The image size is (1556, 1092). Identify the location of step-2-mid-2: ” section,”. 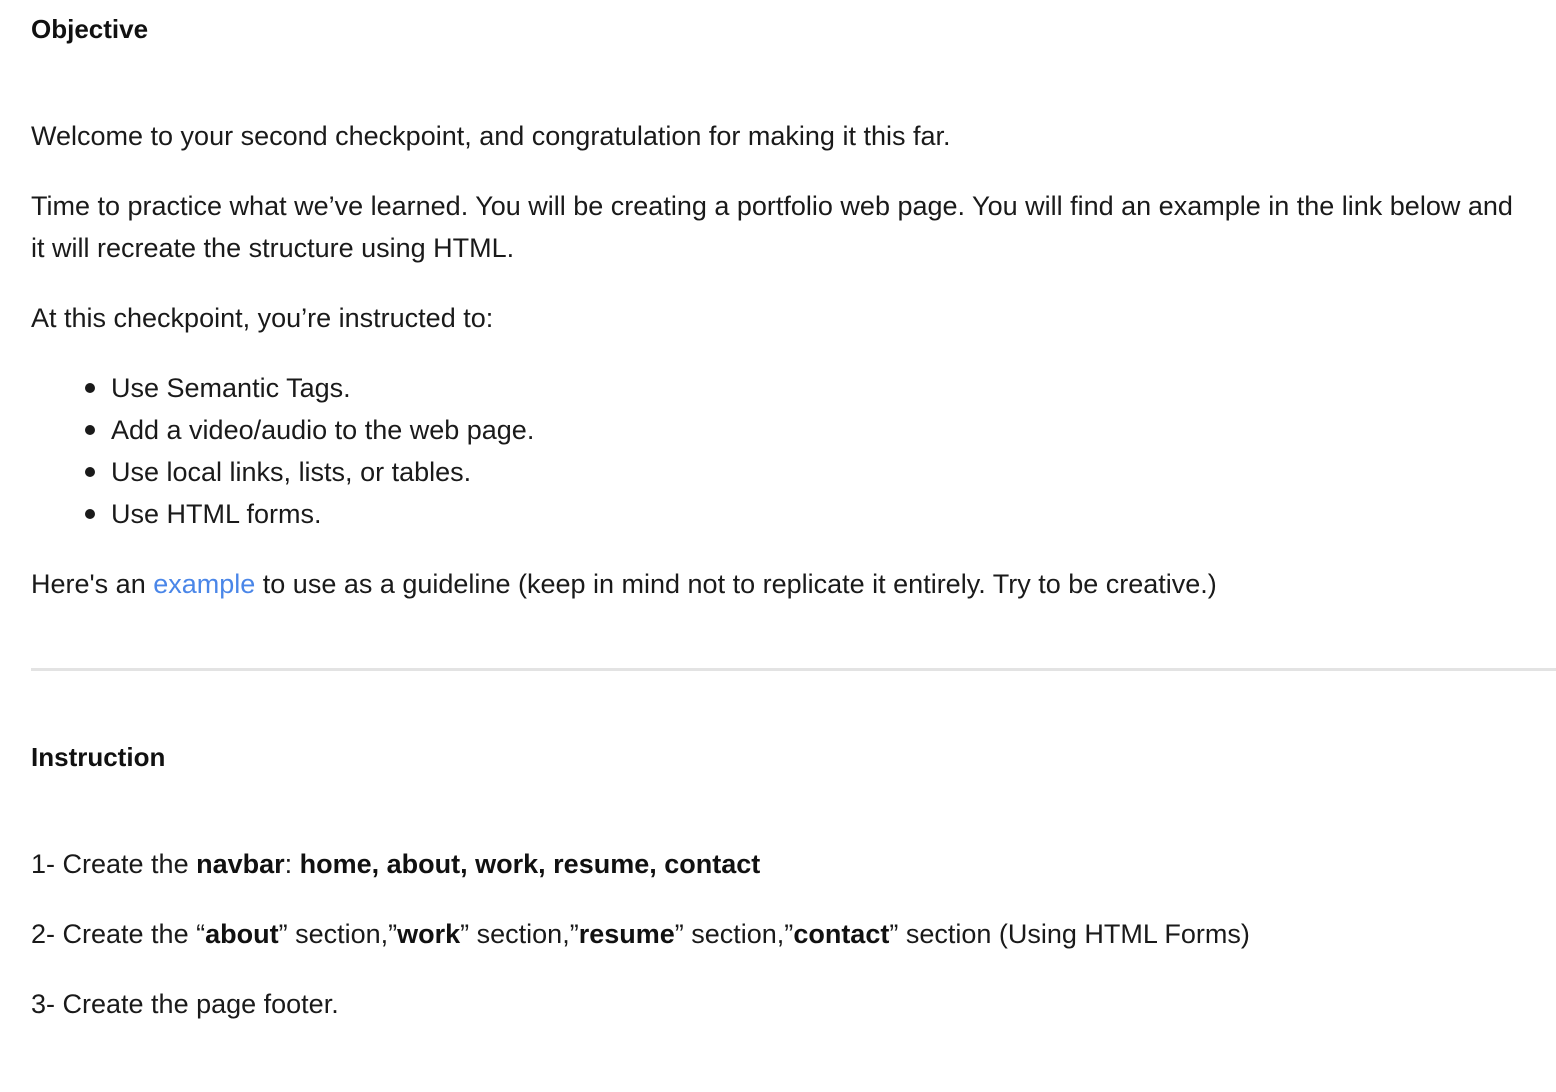
(519, 934).